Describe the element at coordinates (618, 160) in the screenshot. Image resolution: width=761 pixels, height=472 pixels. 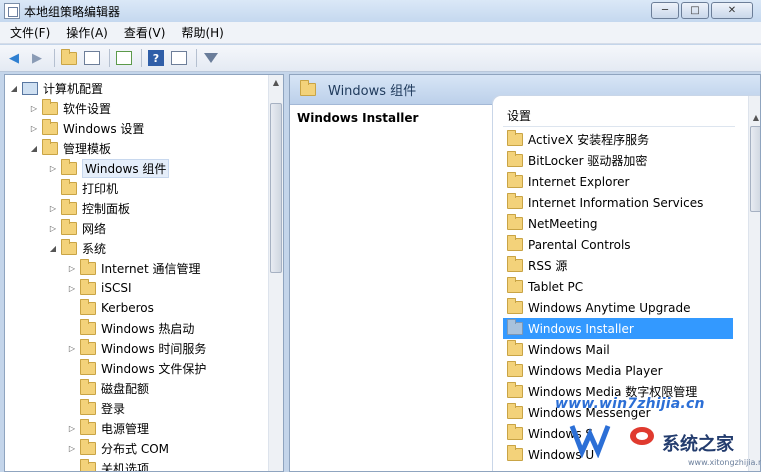
I see `list-item: BitLocker 驱动器加密` at that location.